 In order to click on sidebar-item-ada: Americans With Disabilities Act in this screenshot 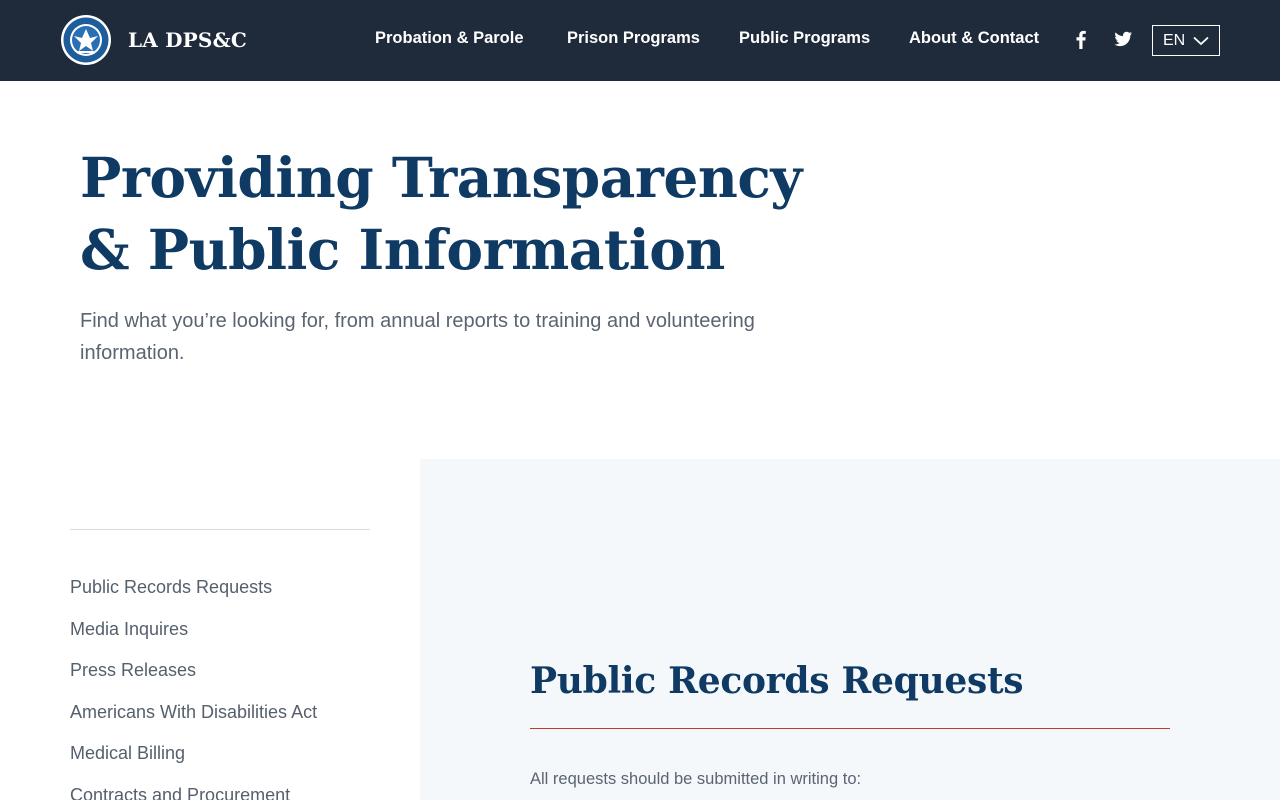, I will do `click(193, 713)`.